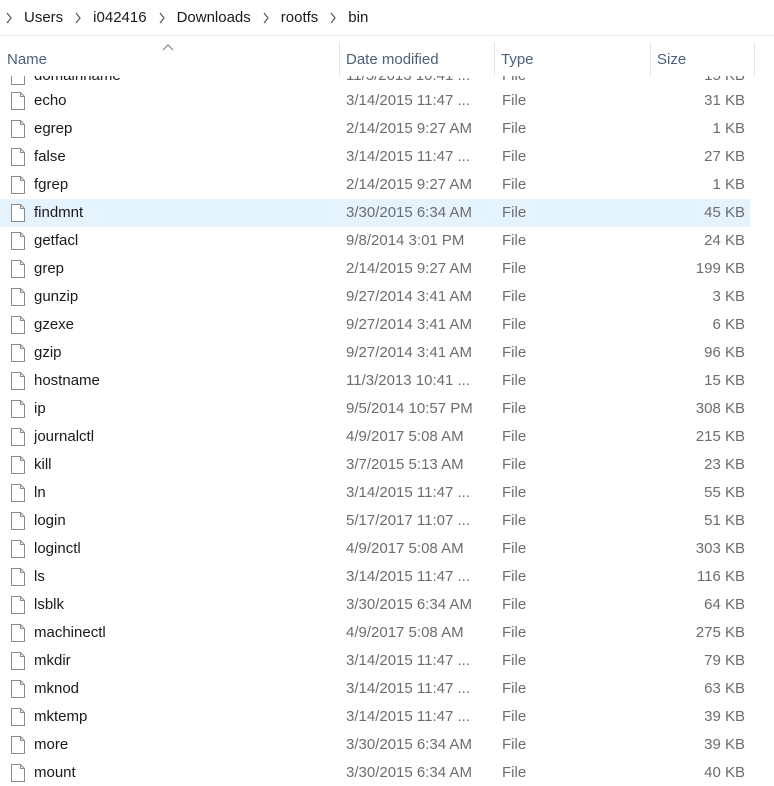 Image resolution: width=774 pixels, height=786 pixels. Describe the element at coordinates (409, 268) in the screenshot. I see `file-date-modified: 2/14/2015 9:27 AM` at that location.